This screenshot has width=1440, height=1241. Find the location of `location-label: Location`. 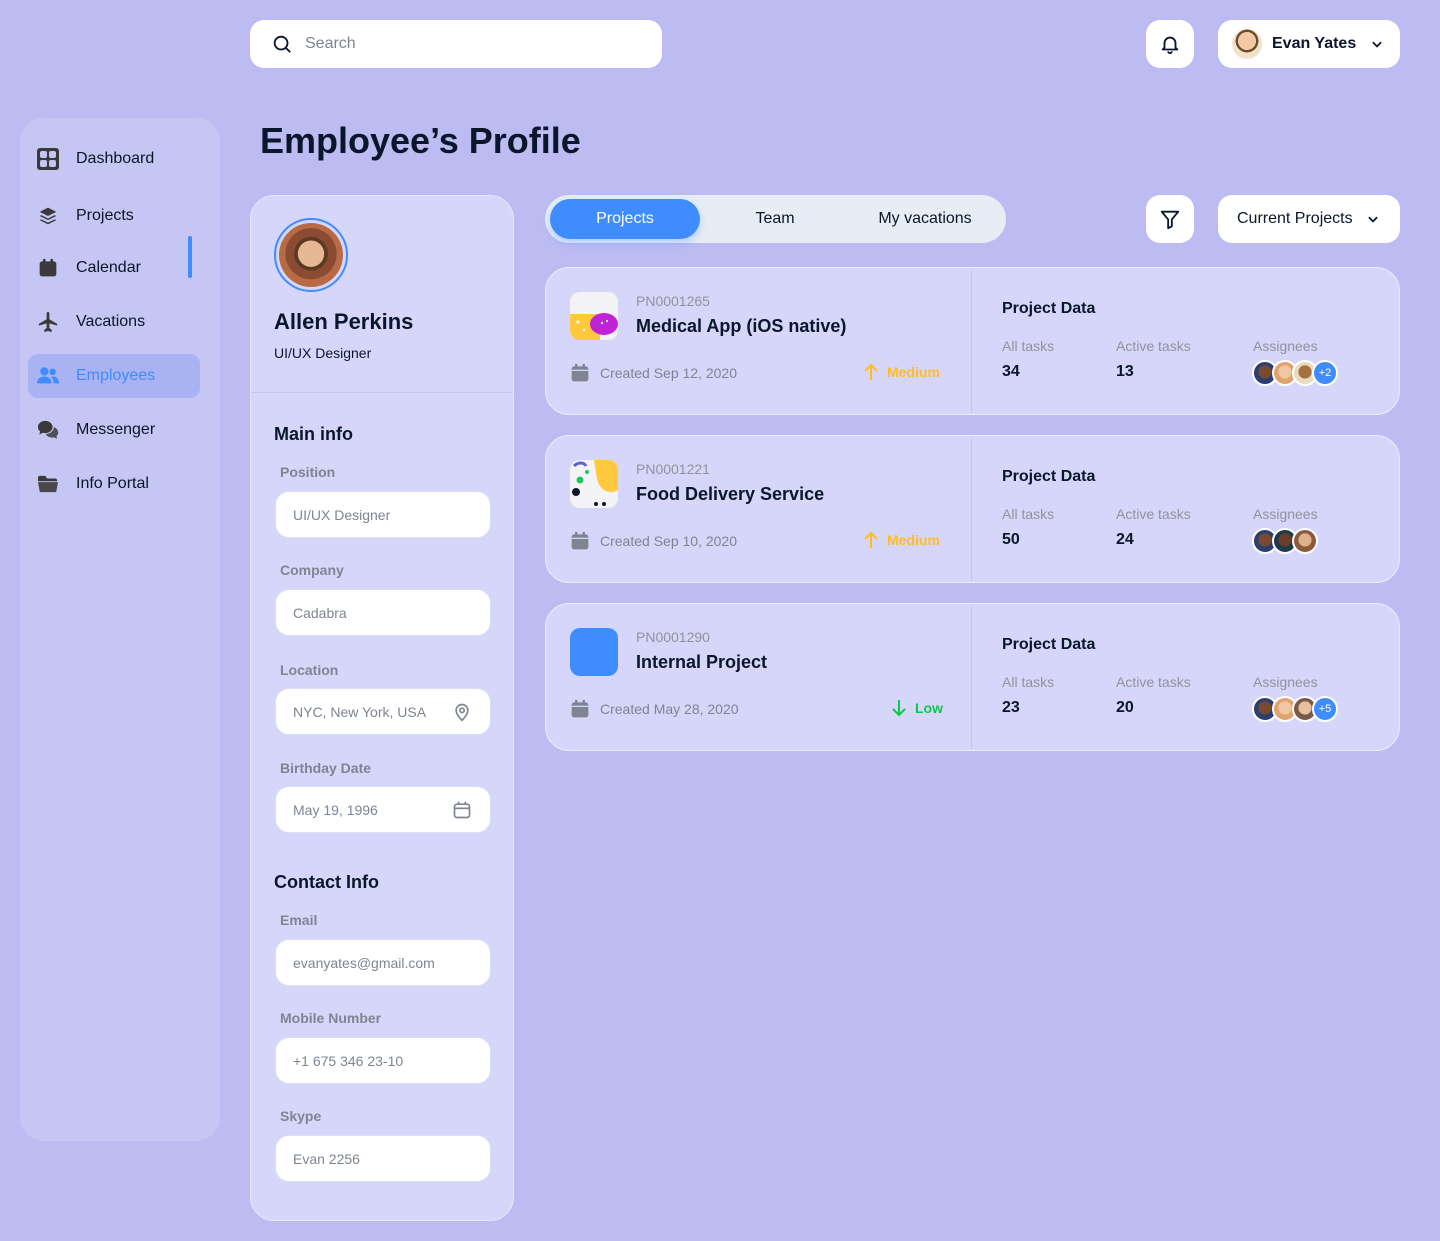

location-label: Location is located at coordinates (309, 670).